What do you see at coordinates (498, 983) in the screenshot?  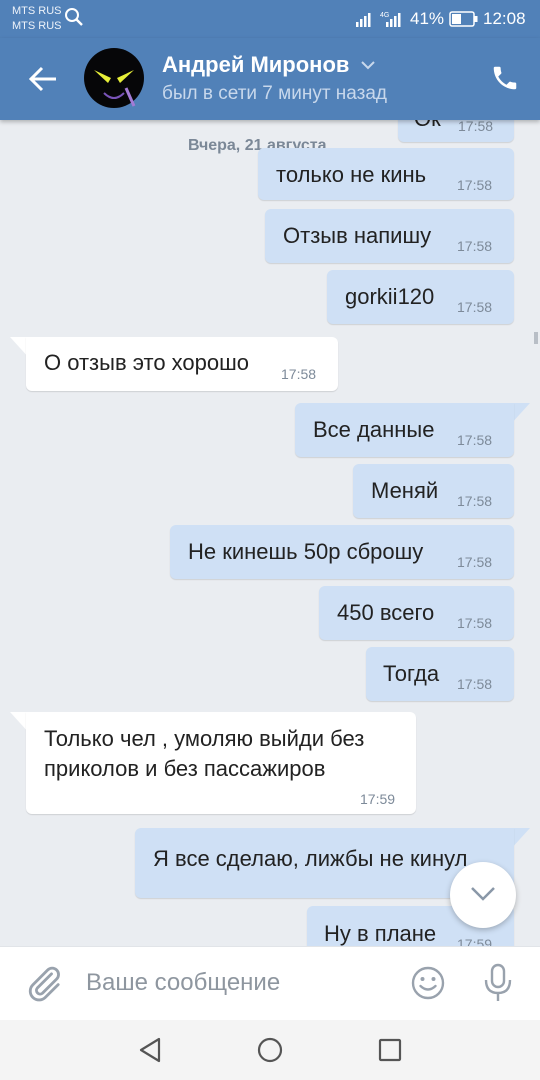 I see `microphone-icon` at bounding box center [498, 983].